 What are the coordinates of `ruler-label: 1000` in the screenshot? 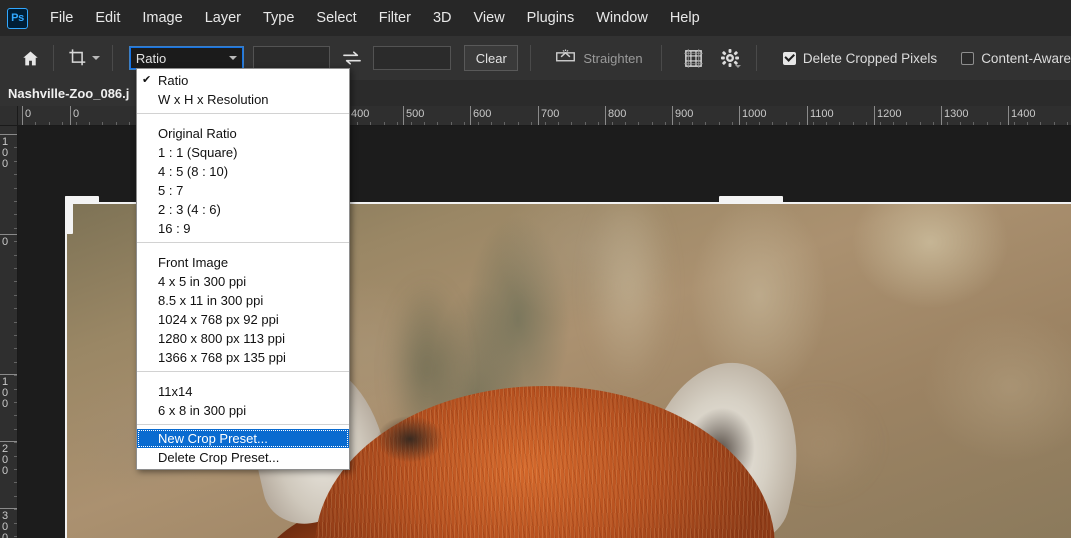 It's located at (754, 114).